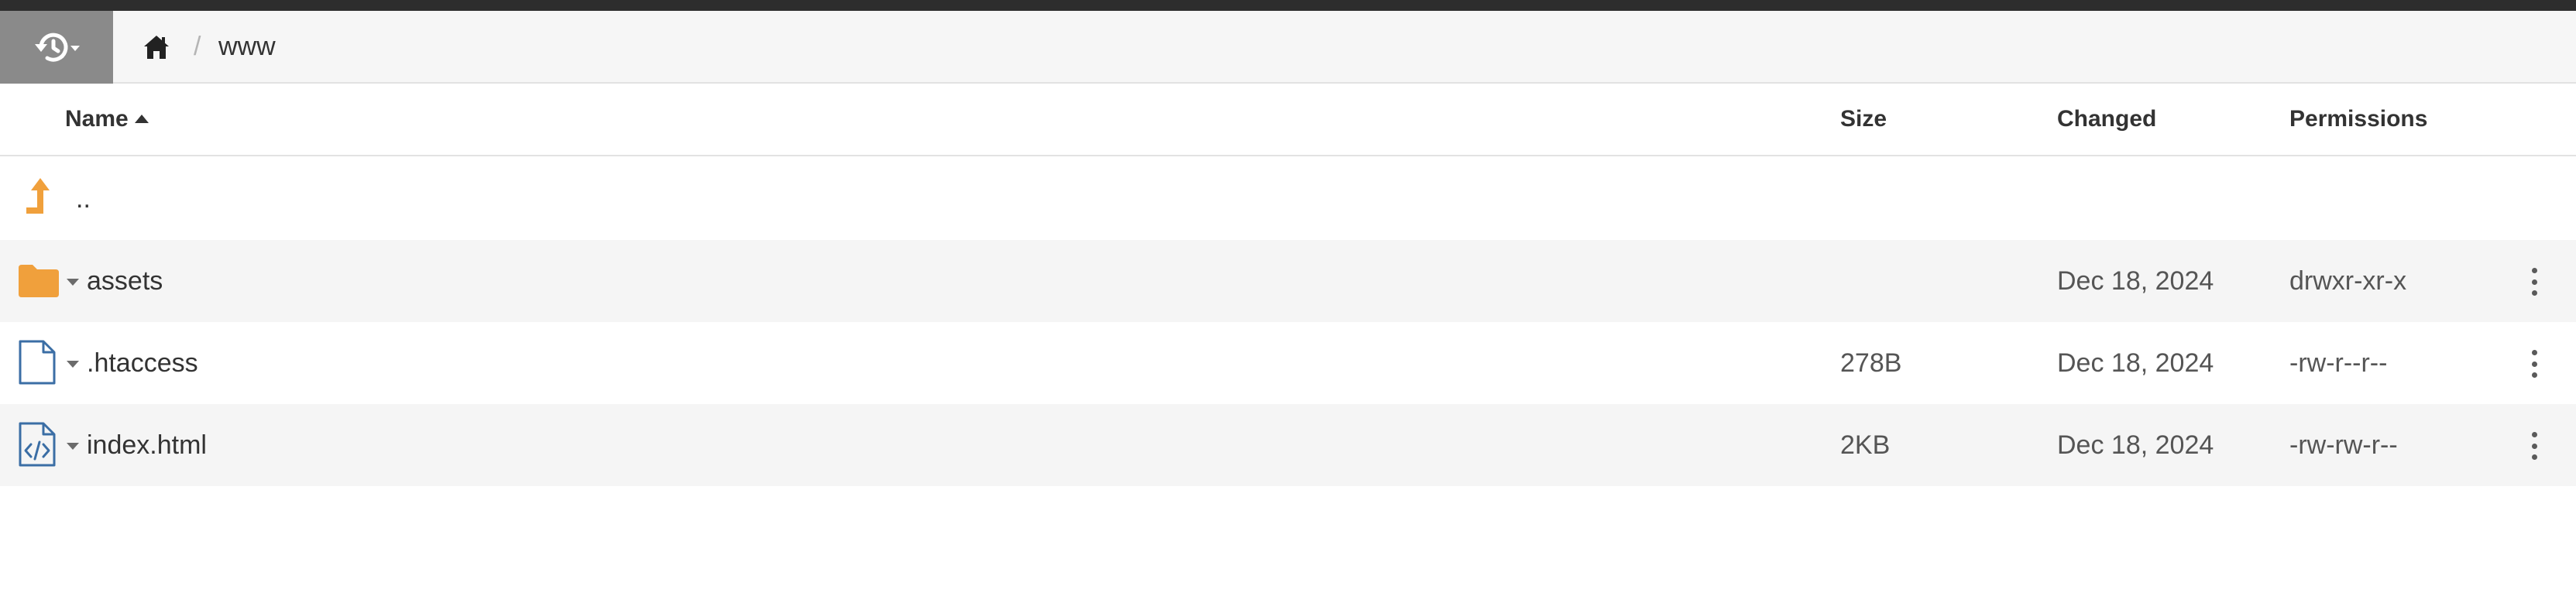 The image size is (2576, 610). Describe the element at coordinates (1866, 445) in the screenshot. I see `file-size: 2KB` at that location.